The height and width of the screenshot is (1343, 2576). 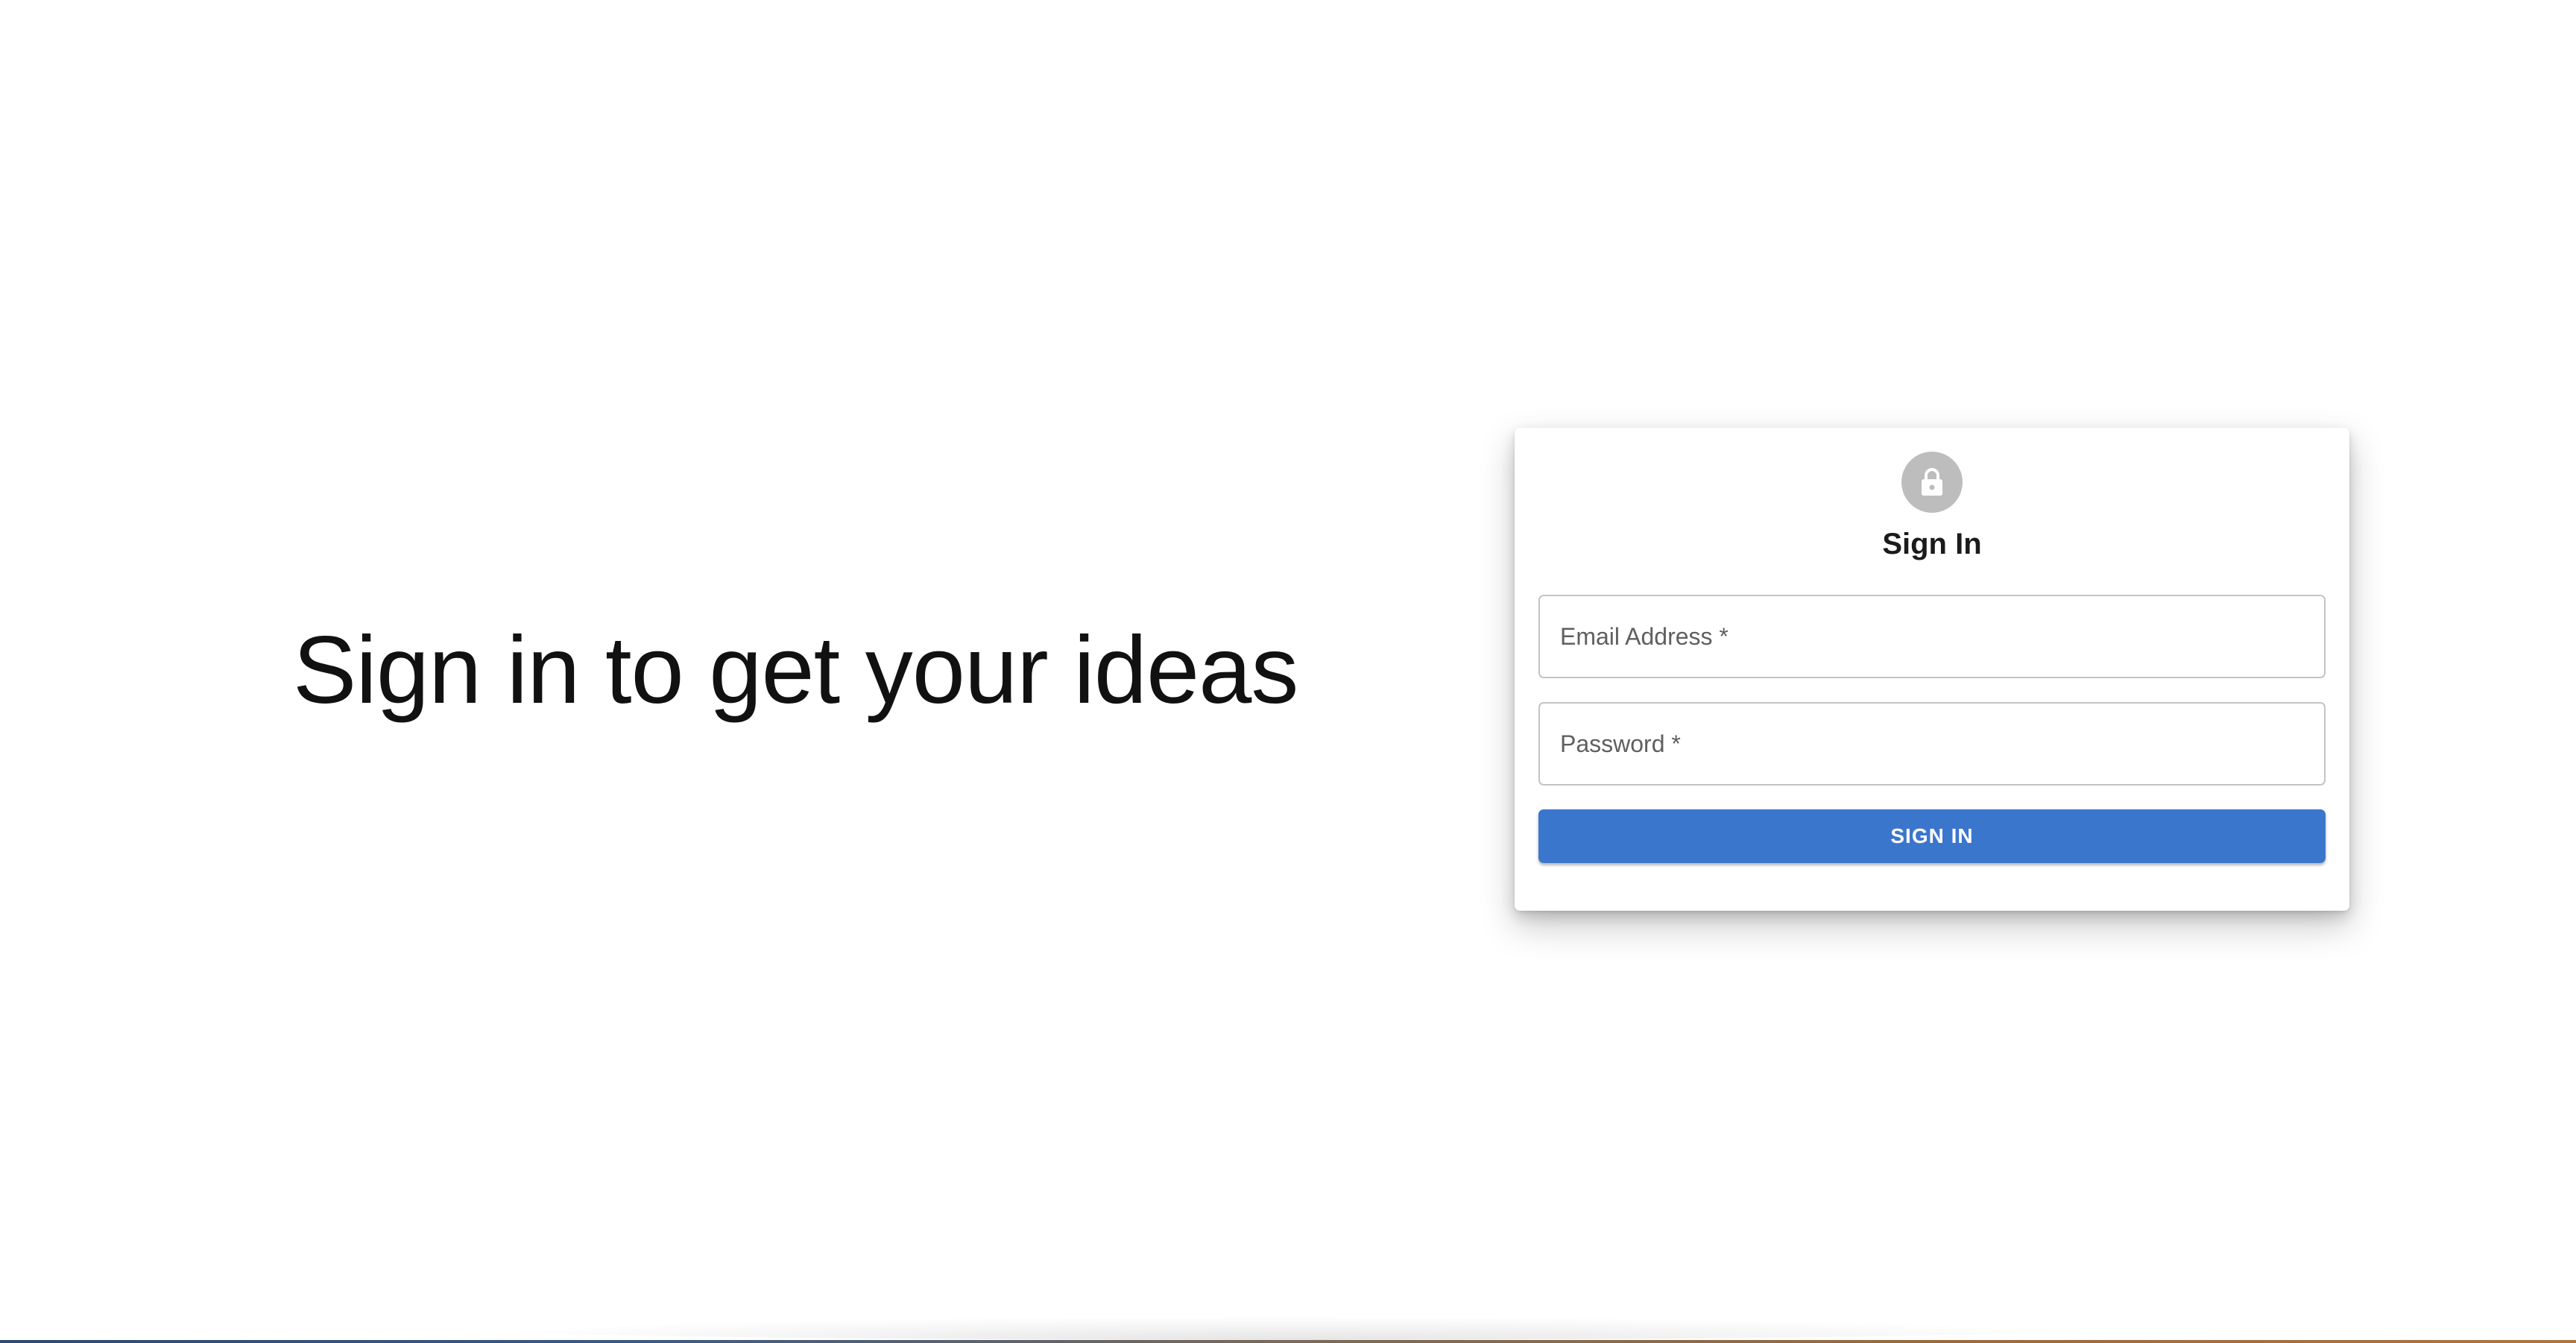 I want to click on email-field, so click(x=1932, y=636).